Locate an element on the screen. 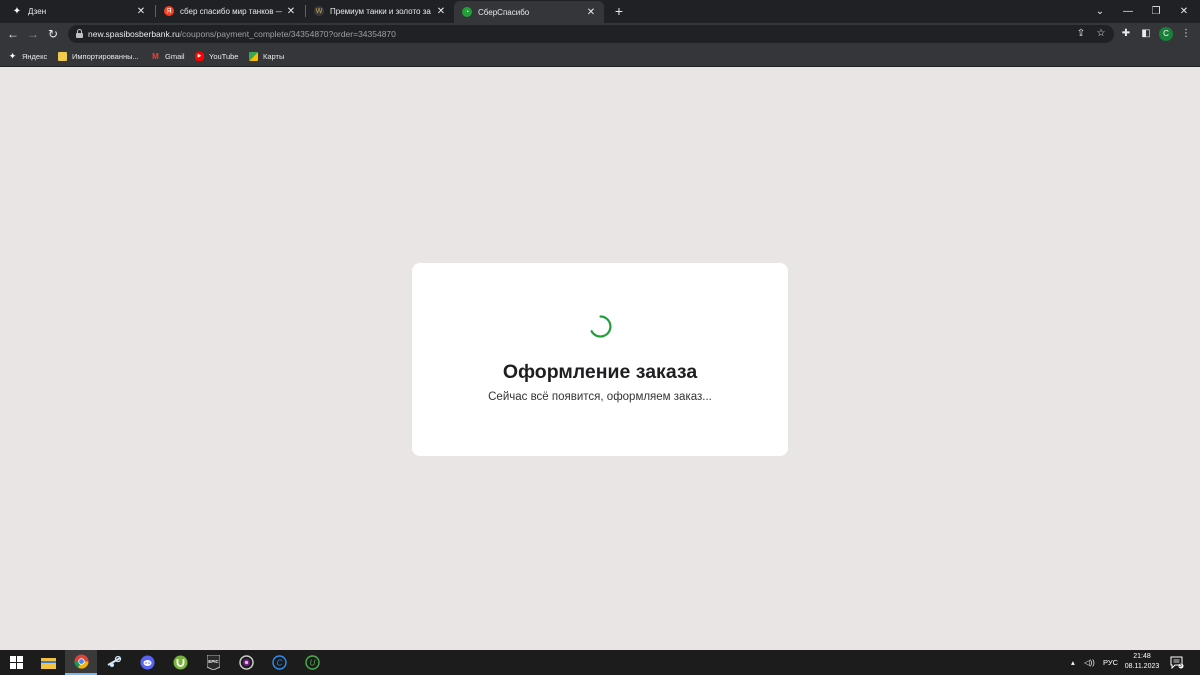 The image size is (1200, 675). tanks-icon: W is located at coordinates (319, 11).